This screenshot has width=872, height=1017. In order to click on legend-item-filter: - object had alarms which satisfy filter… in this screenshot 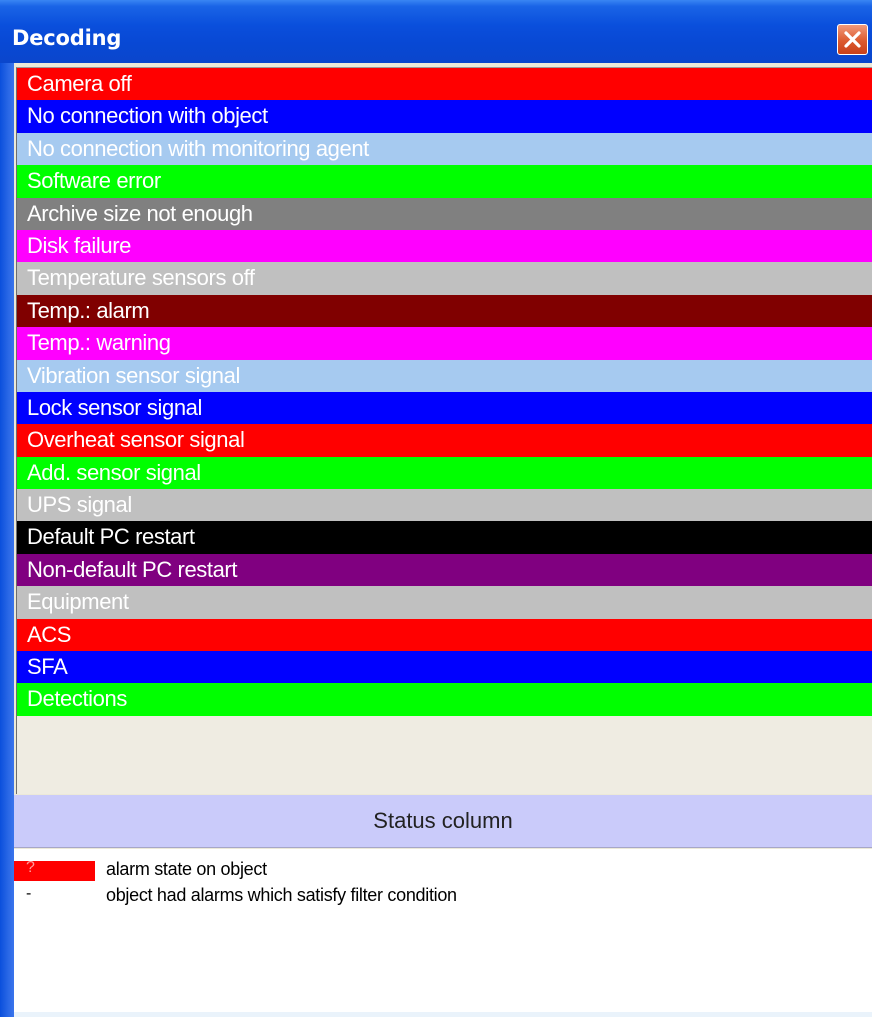, I will do `click(443, 896)`.